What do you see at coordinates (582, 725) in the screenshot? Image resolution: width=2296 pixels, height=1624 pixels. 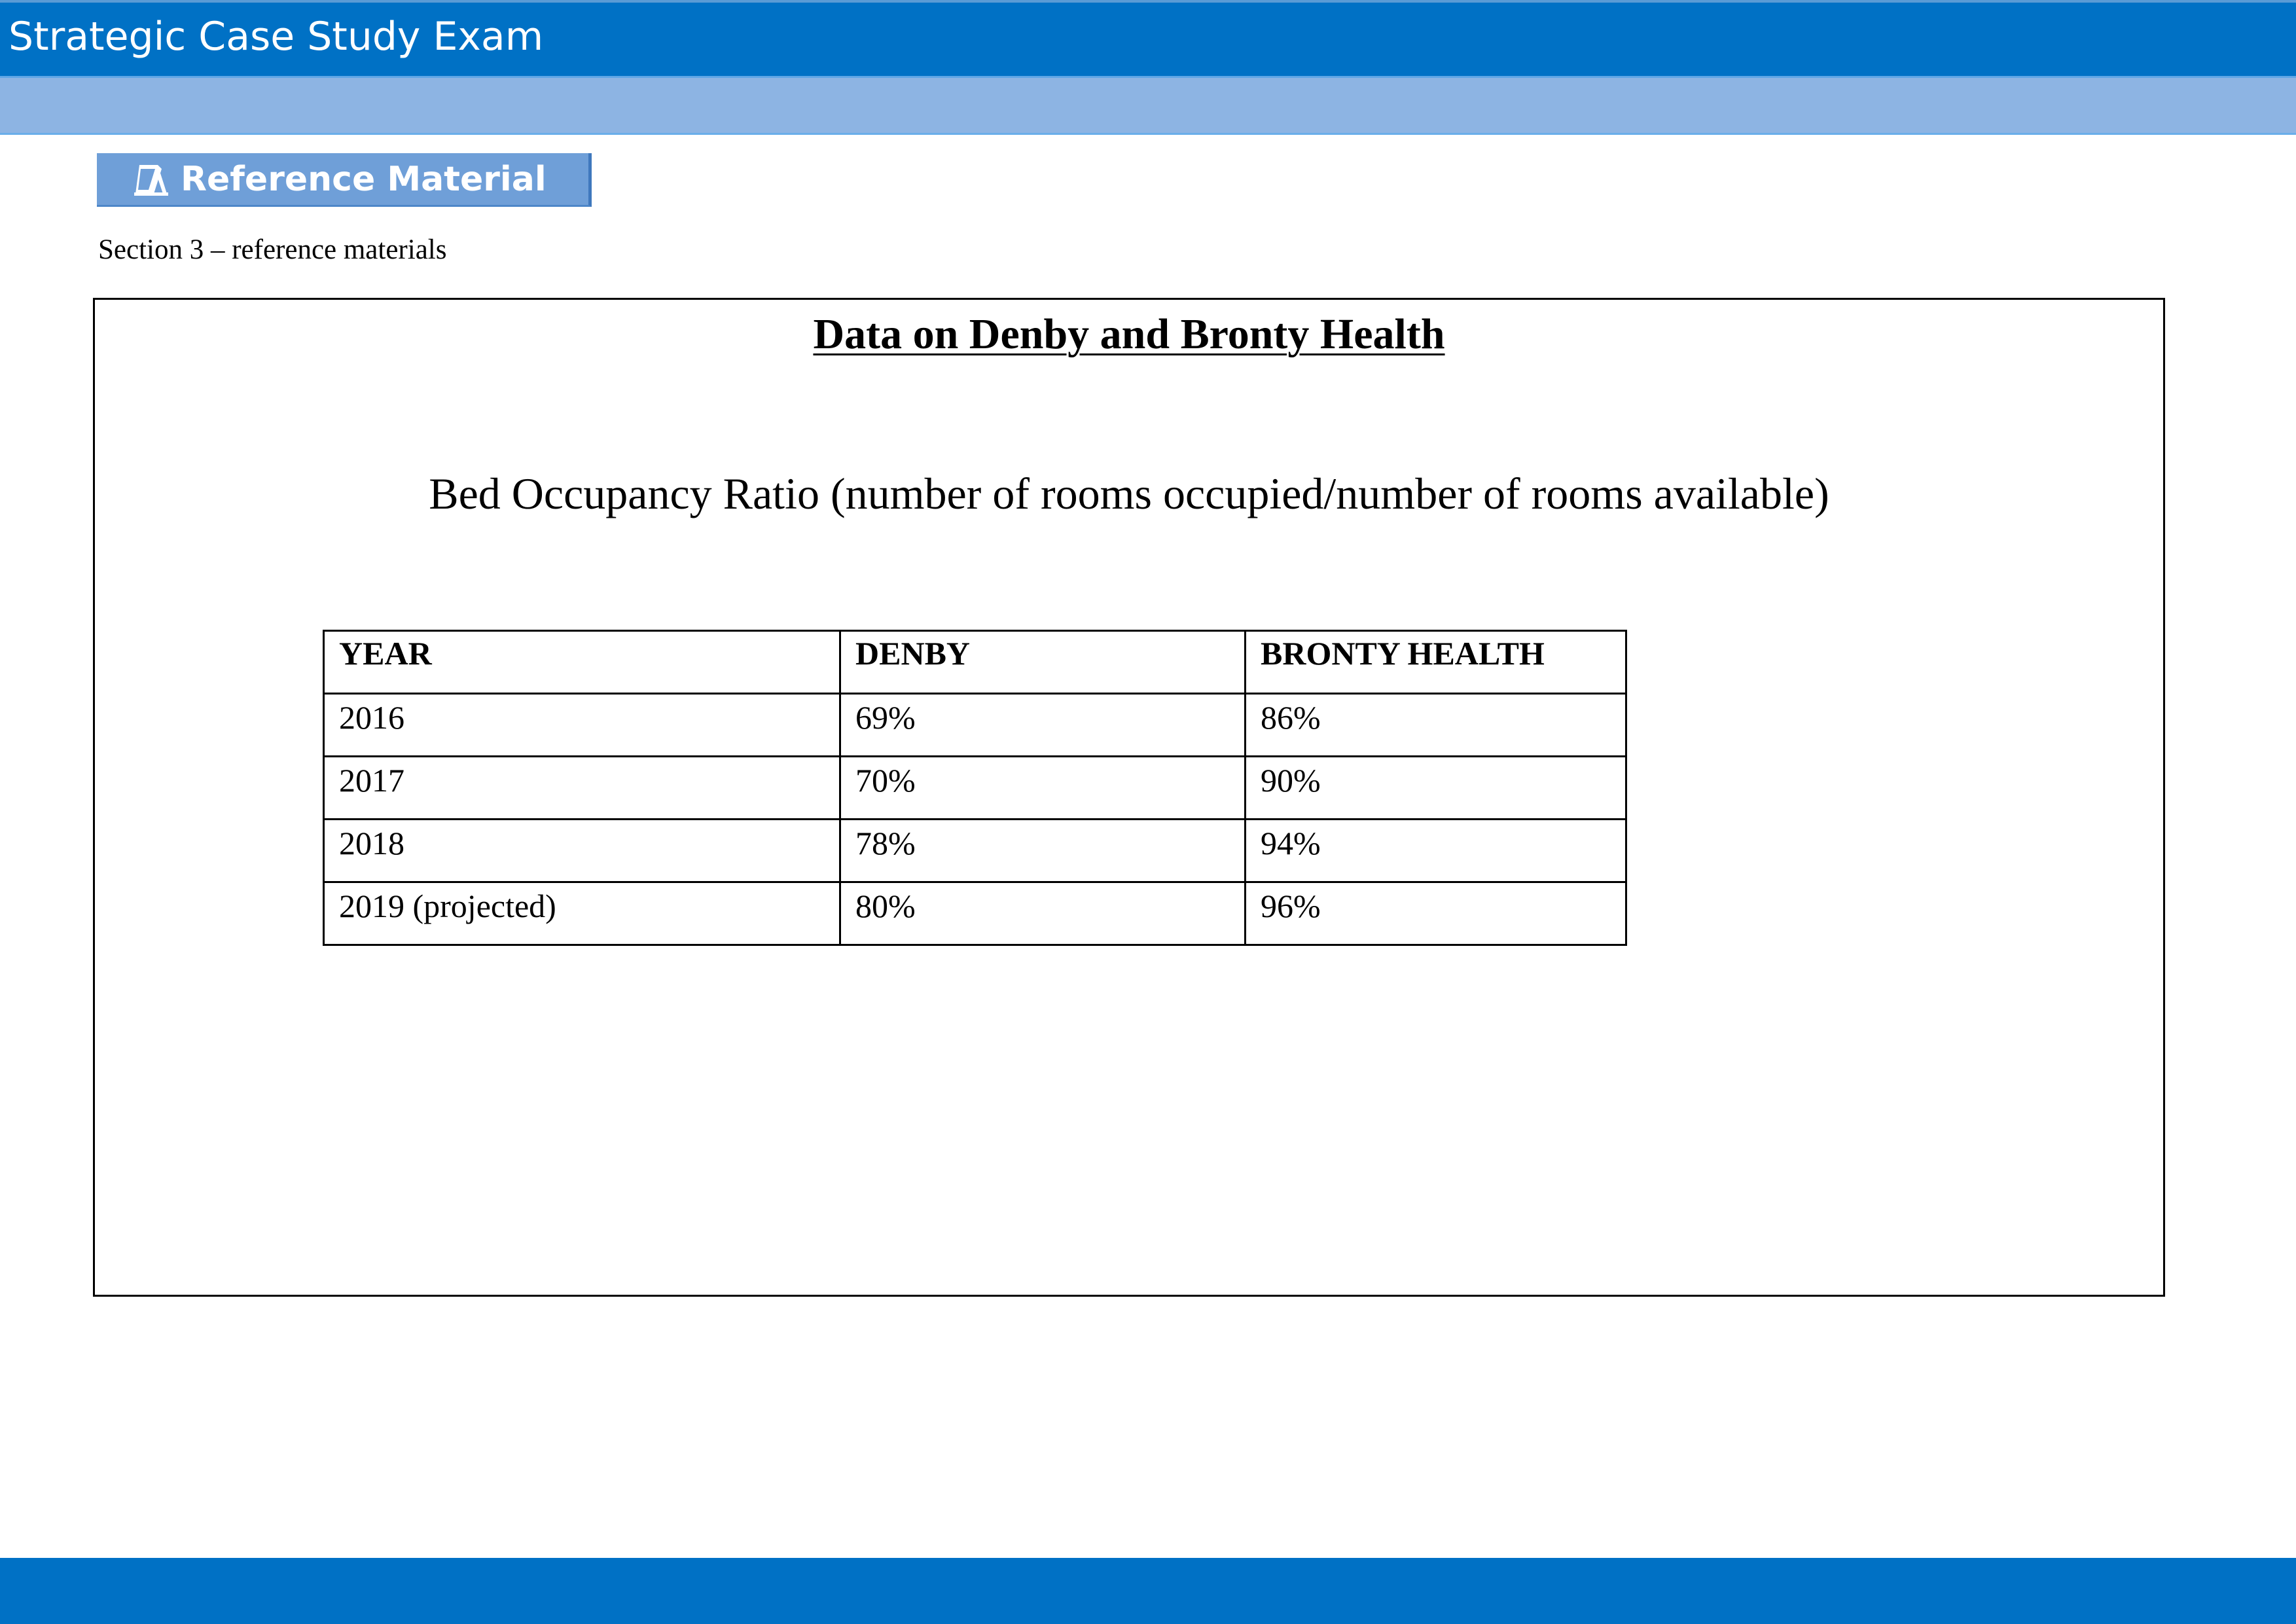 I see `year-cell: 2016` at bounding box center [582, 725].